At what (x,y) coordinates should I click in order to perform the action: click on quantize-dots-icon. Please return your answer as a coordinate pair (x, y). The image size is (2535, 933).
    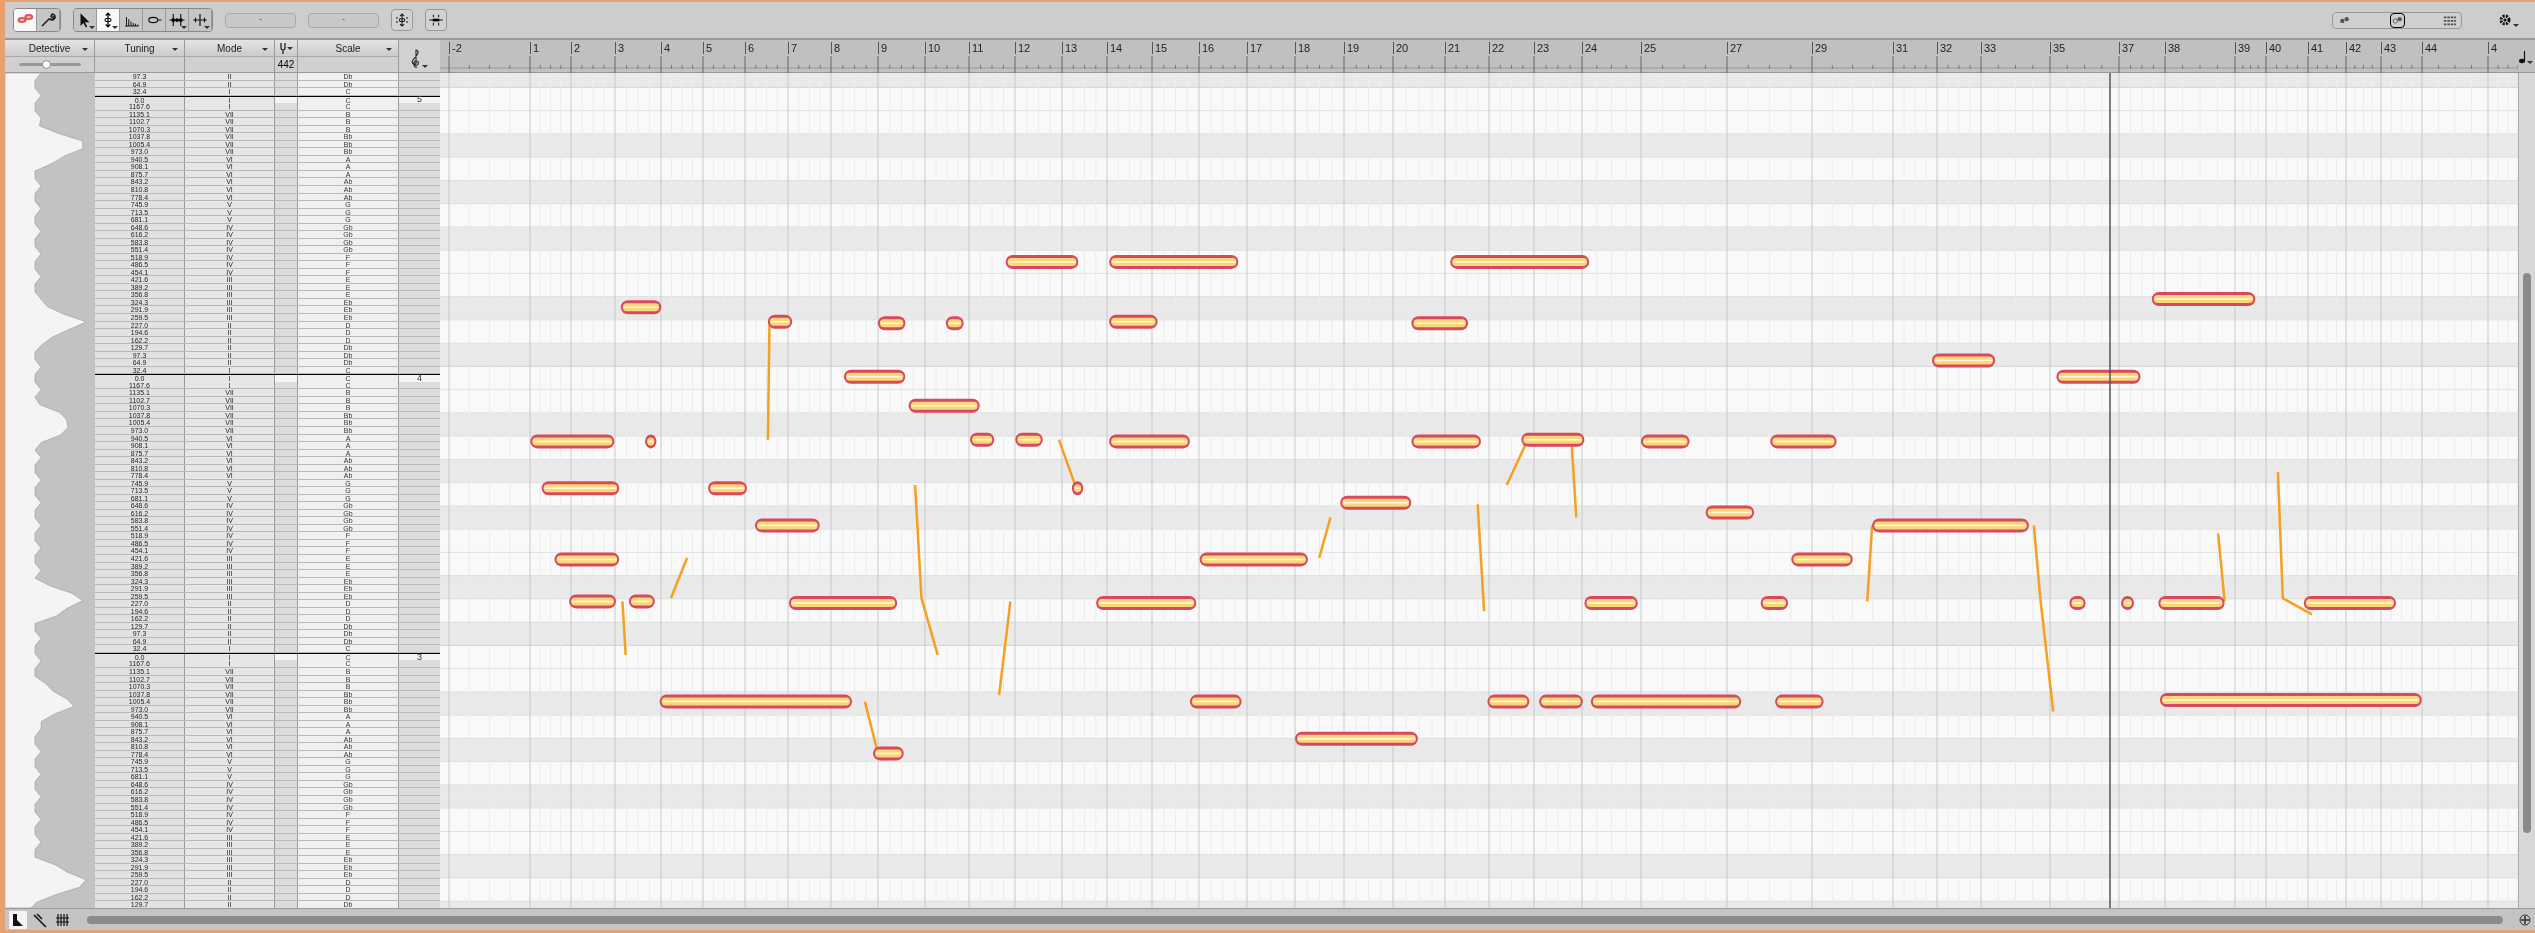
    Looking at the image, I should click on (436, 20).